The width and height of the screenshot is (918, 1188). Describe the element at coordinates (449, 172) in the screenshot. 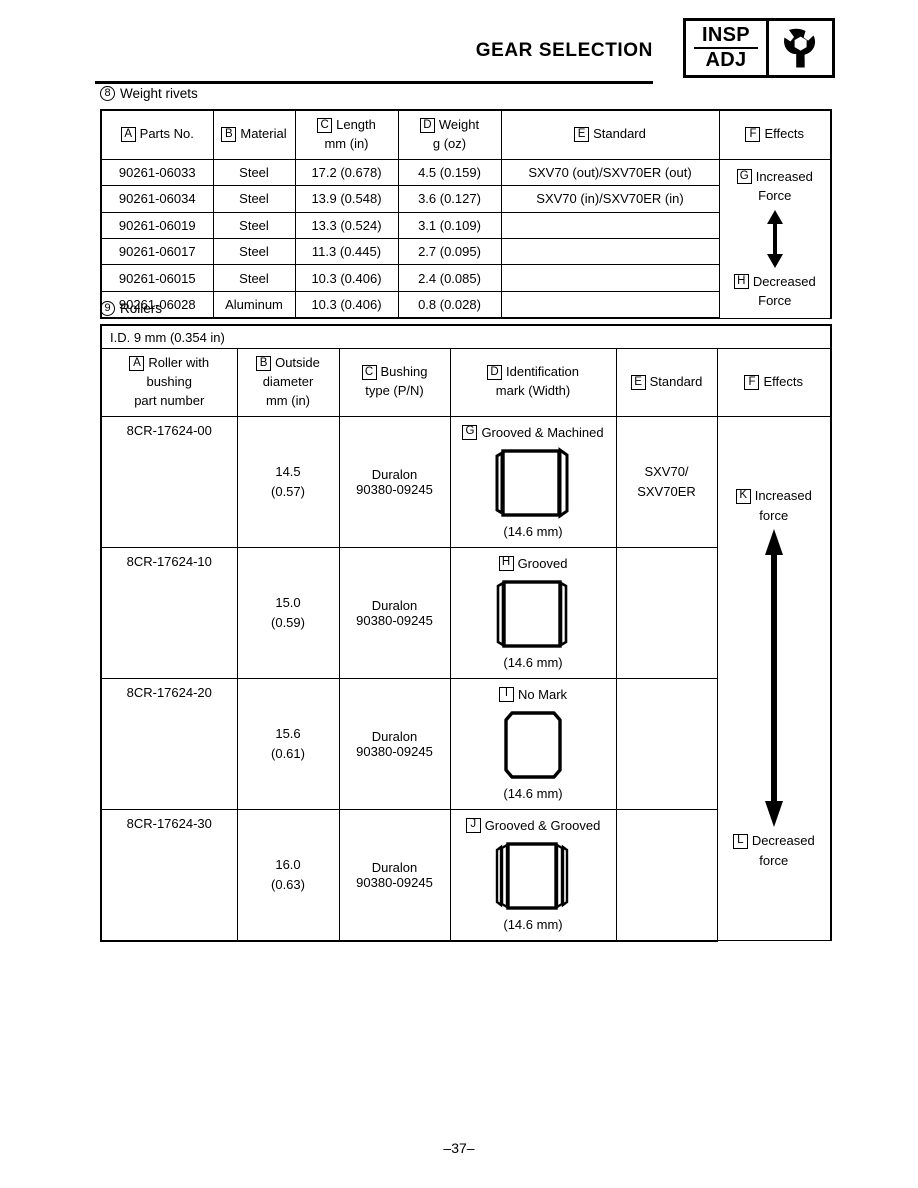

I see `cell-weight: 4.5 (0.159)` at that location.